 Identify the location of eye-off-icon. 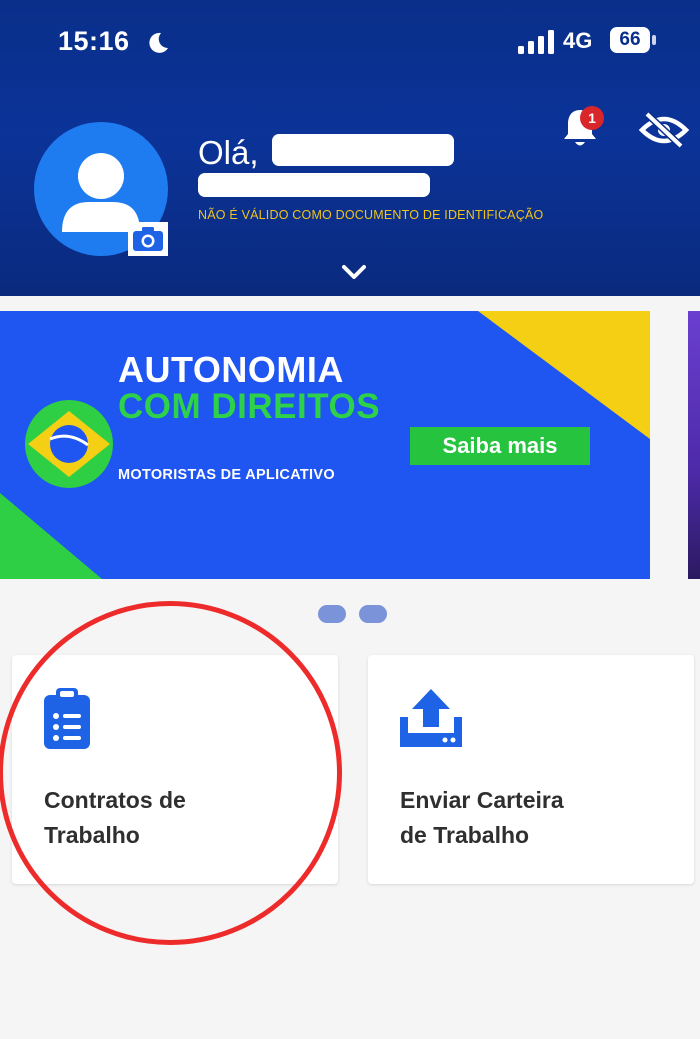
(664, 130).